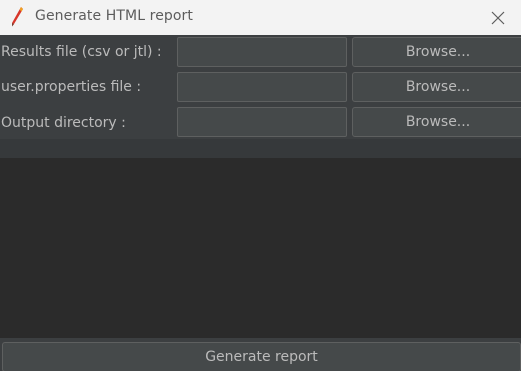 This screenshot has height=371, width=521. I want to click on window-title: Generate HTML report, so click(114, 16).